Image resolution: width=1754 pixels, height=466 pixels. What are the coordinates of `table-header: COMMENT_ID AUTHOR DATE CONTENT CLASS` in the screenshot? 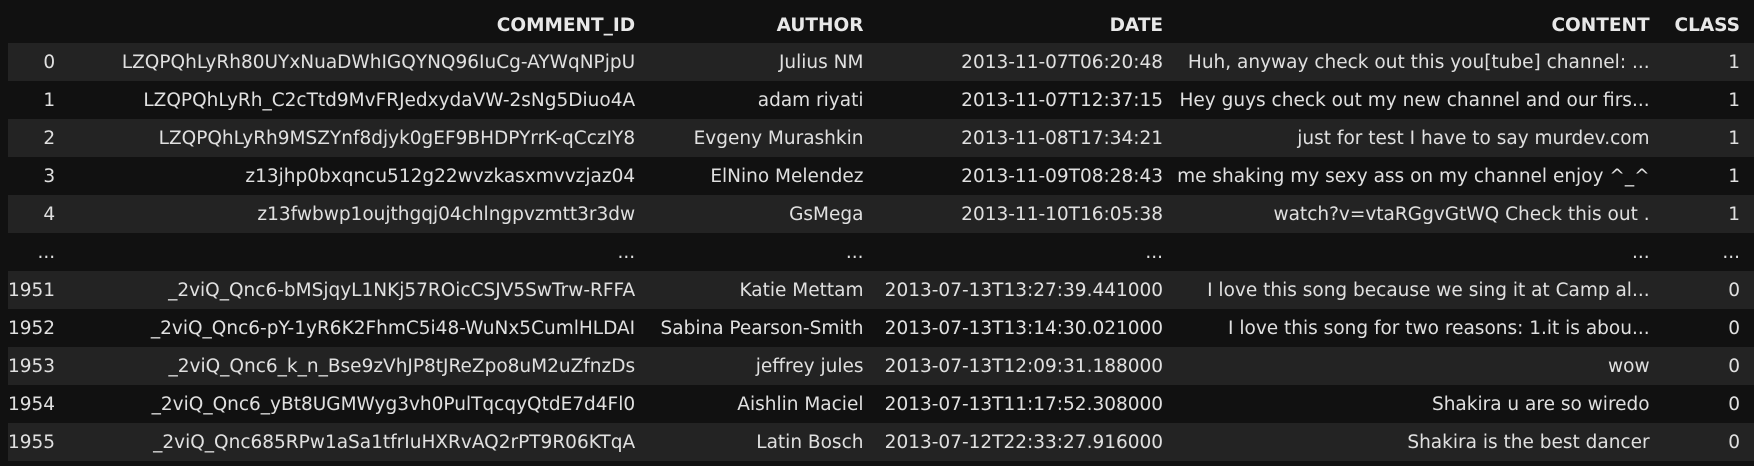 It's located at (881, 25).